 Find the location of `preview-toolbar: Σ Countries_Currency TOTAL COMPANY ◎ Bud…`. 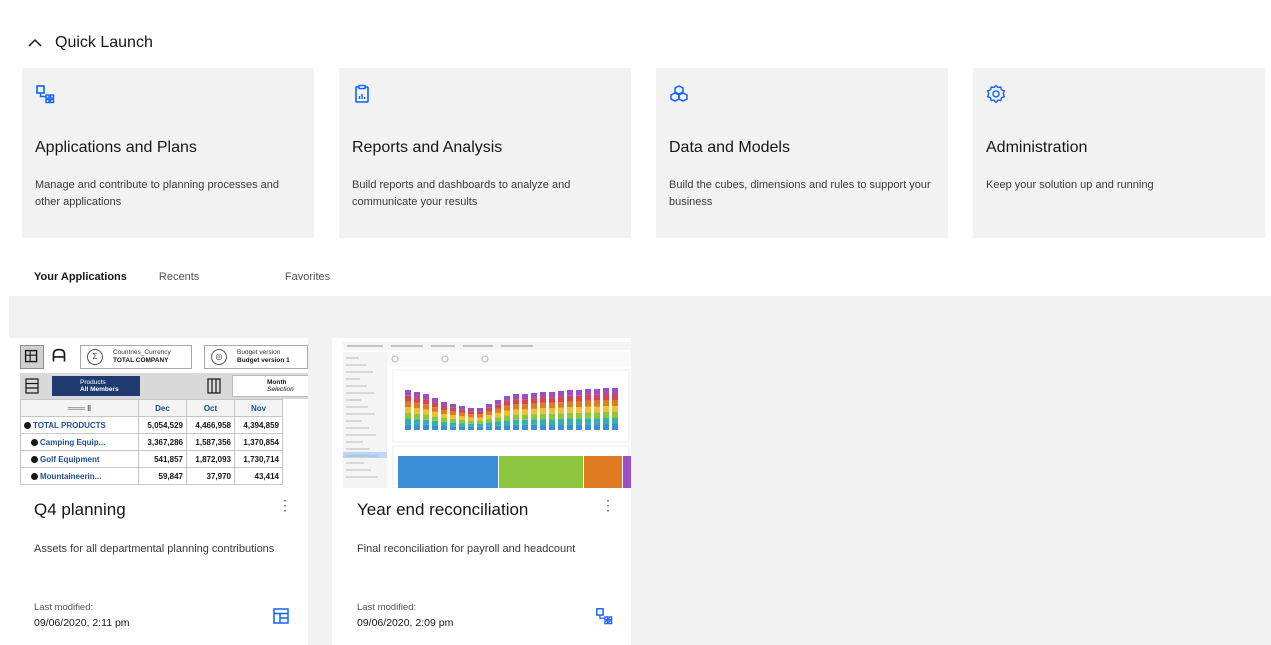

preview-toolbar: Σ Countries_Currency TOTAL COMPANY ◎ Bud… is located at coordinates (164, 357).